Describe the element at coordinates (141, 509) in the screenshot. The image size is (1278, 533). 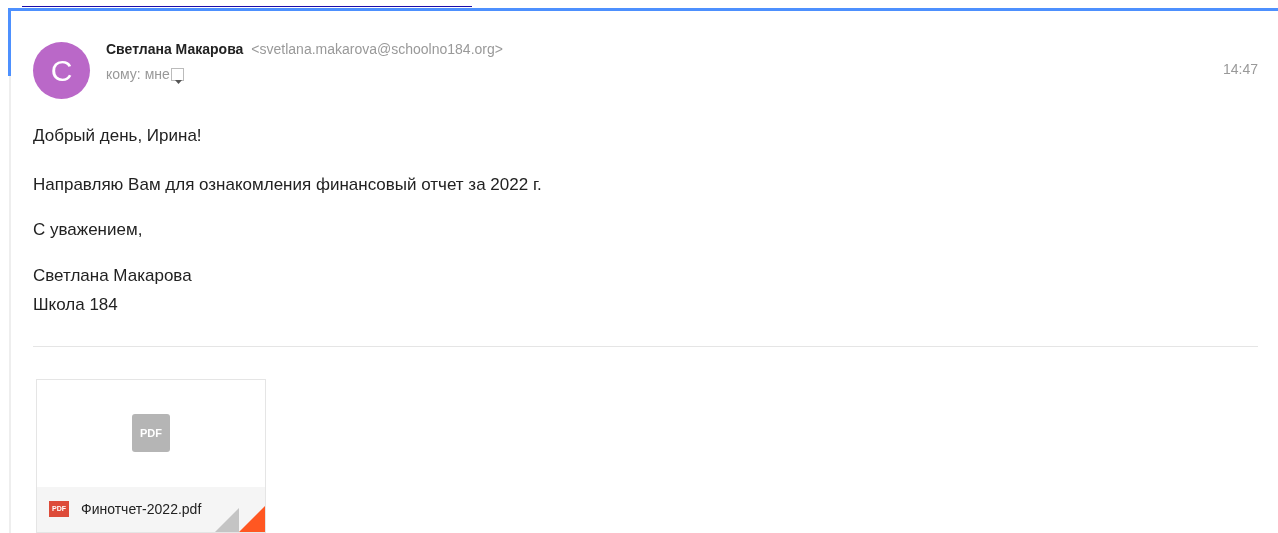
I see `file-name: Финотчет-2022.pdf` at that location.